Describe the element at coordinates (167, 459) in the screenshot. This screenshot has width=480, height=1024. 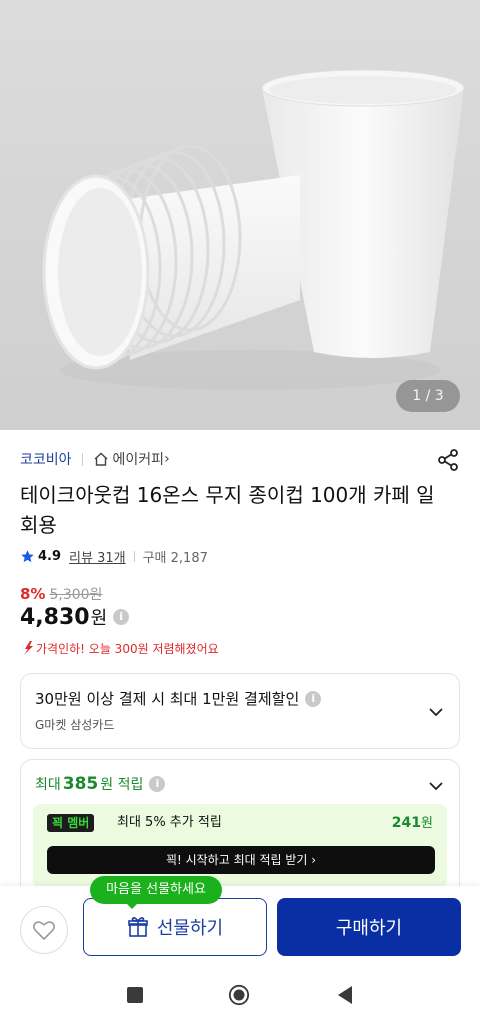
I see `chevron-right-icon: ›` at that location.